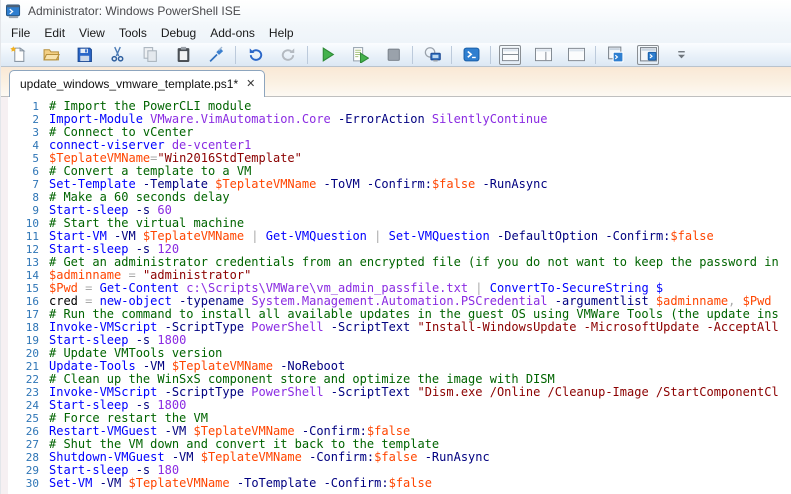 This screenshot has width=791, height=494. Describe the element at coordinates (648, 54) in the screenshot. I see `show-script-pane-icon` at that location.